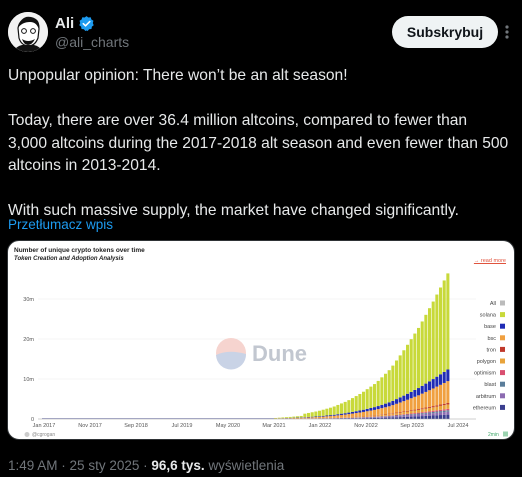  Describe the element at coordinates (105, 465) in the screenshot. I see `tweet-date: 25 sty 2025` at that location.